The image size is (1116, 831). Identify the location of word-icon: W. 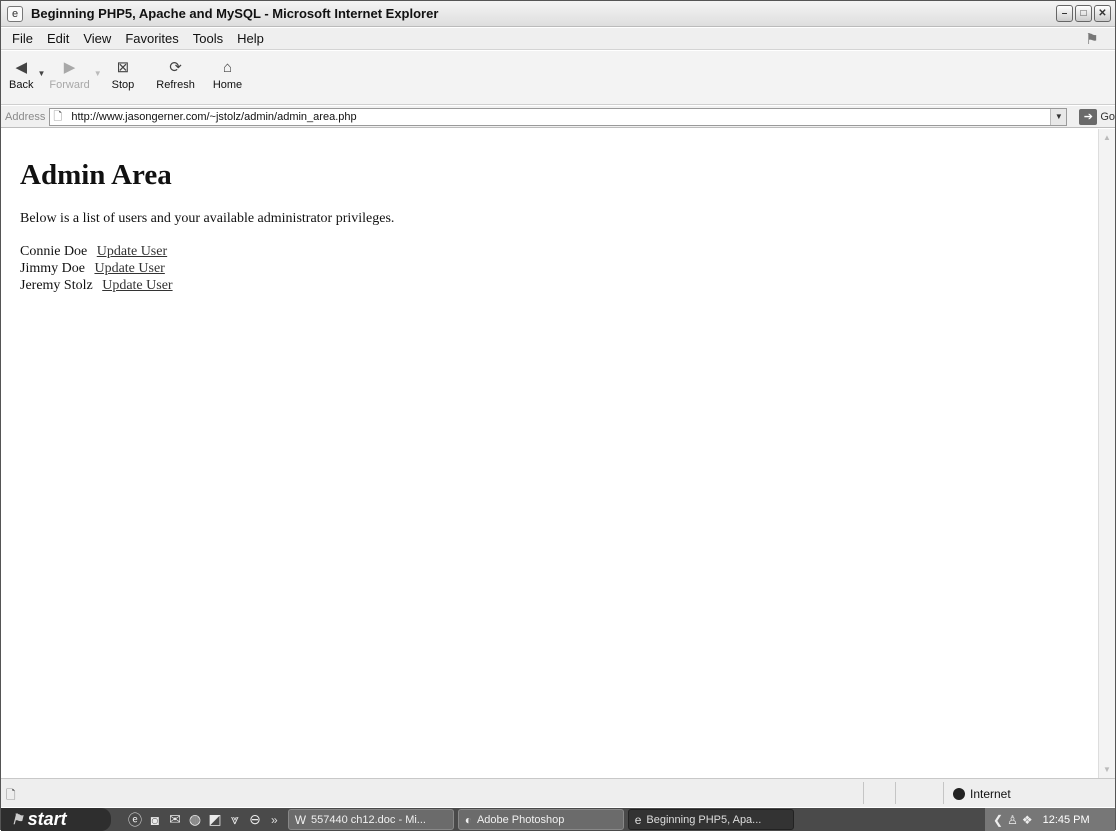
(300, 819).